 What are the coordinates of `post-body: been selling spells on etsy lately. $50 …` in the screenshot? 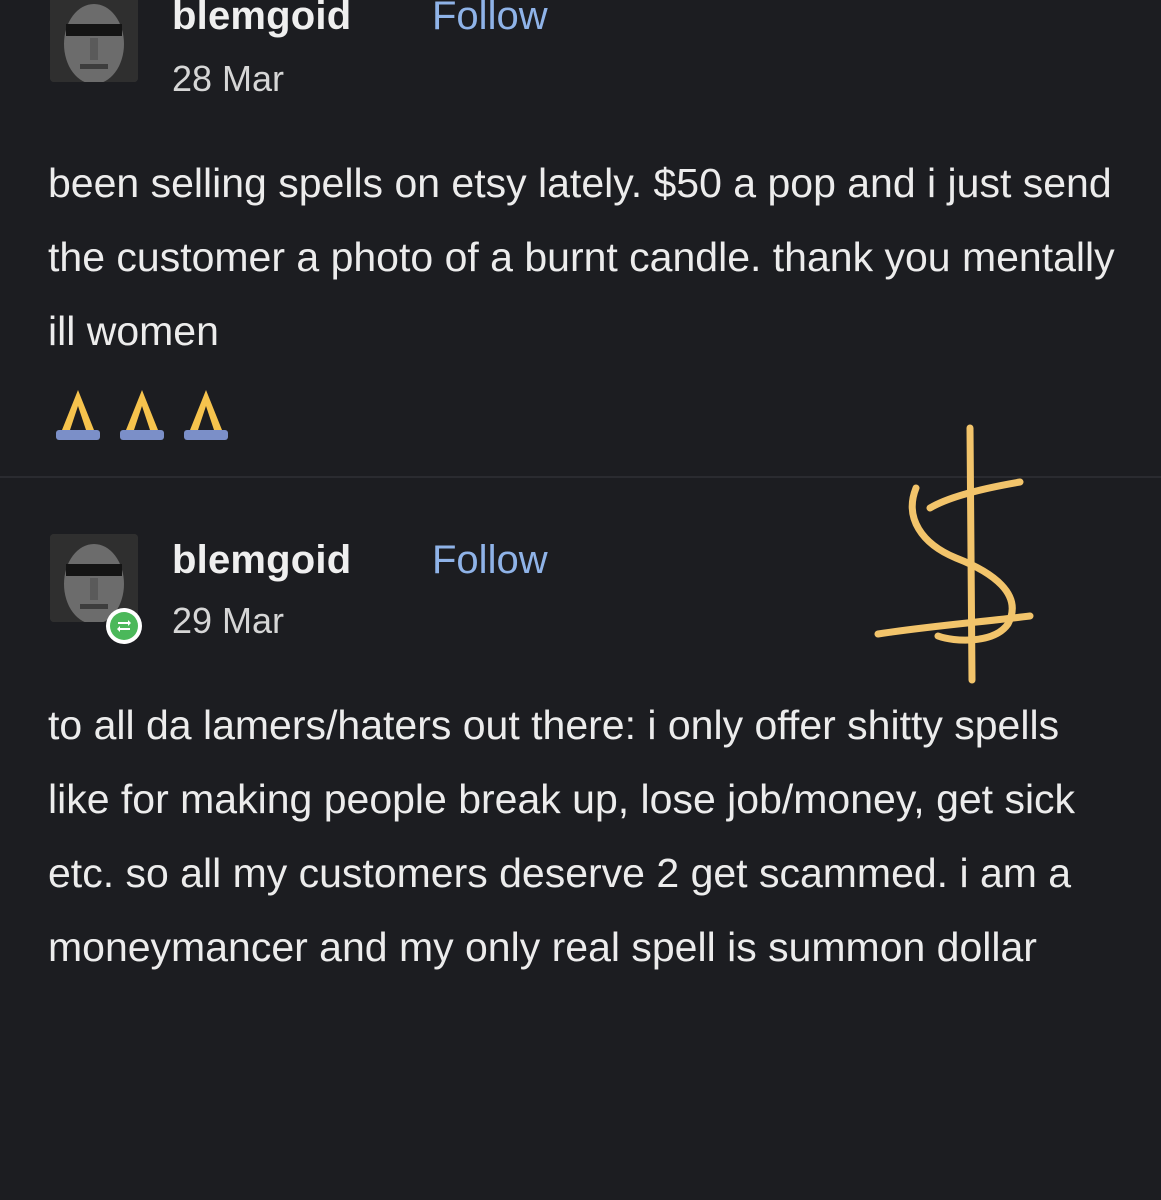 It's located at (581, 257).